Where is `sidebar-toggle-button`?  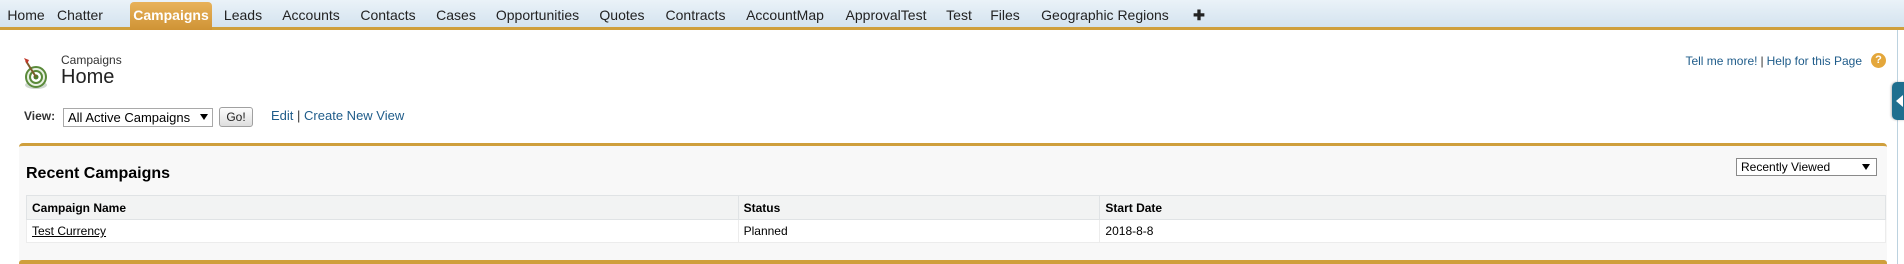
sidebar-toggle-button is located at coordinates (1898, 101).